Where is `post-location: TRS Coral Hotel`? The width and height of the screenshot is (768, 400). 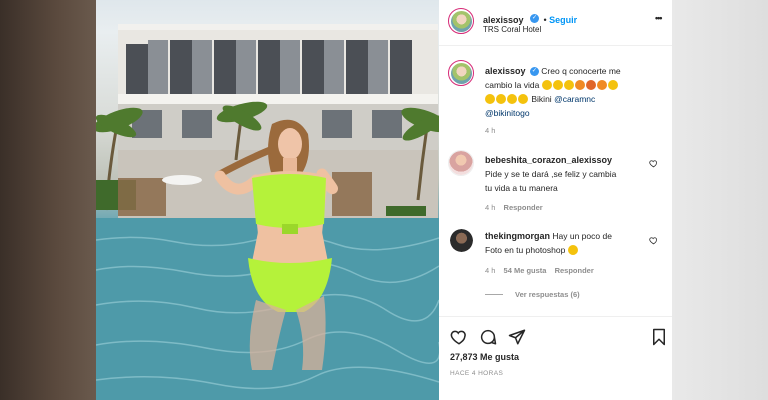
post-location: TRS Coral Hotel is located at coordinates (512, 29).